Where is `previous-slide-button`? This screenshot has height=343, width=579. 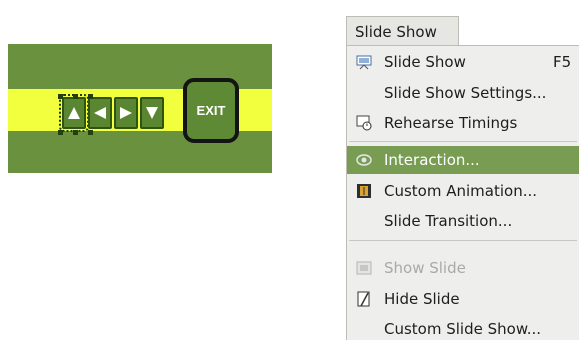 previous-slide-button is located at coordinates (100, 113).